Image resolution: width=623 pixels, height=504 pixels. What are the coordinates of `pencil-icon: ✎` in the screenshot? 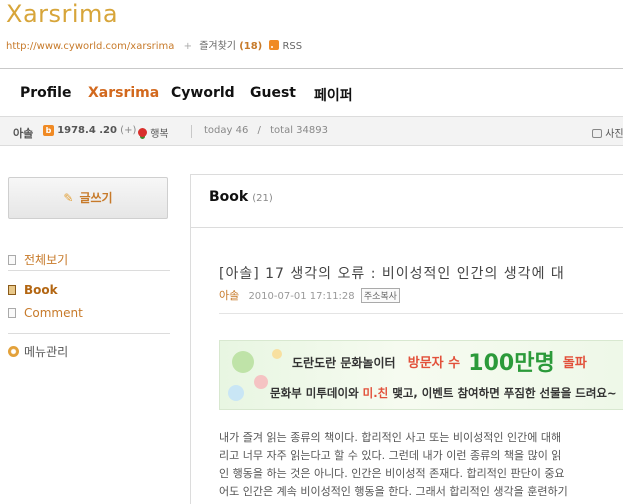 It's located at (68, 198).